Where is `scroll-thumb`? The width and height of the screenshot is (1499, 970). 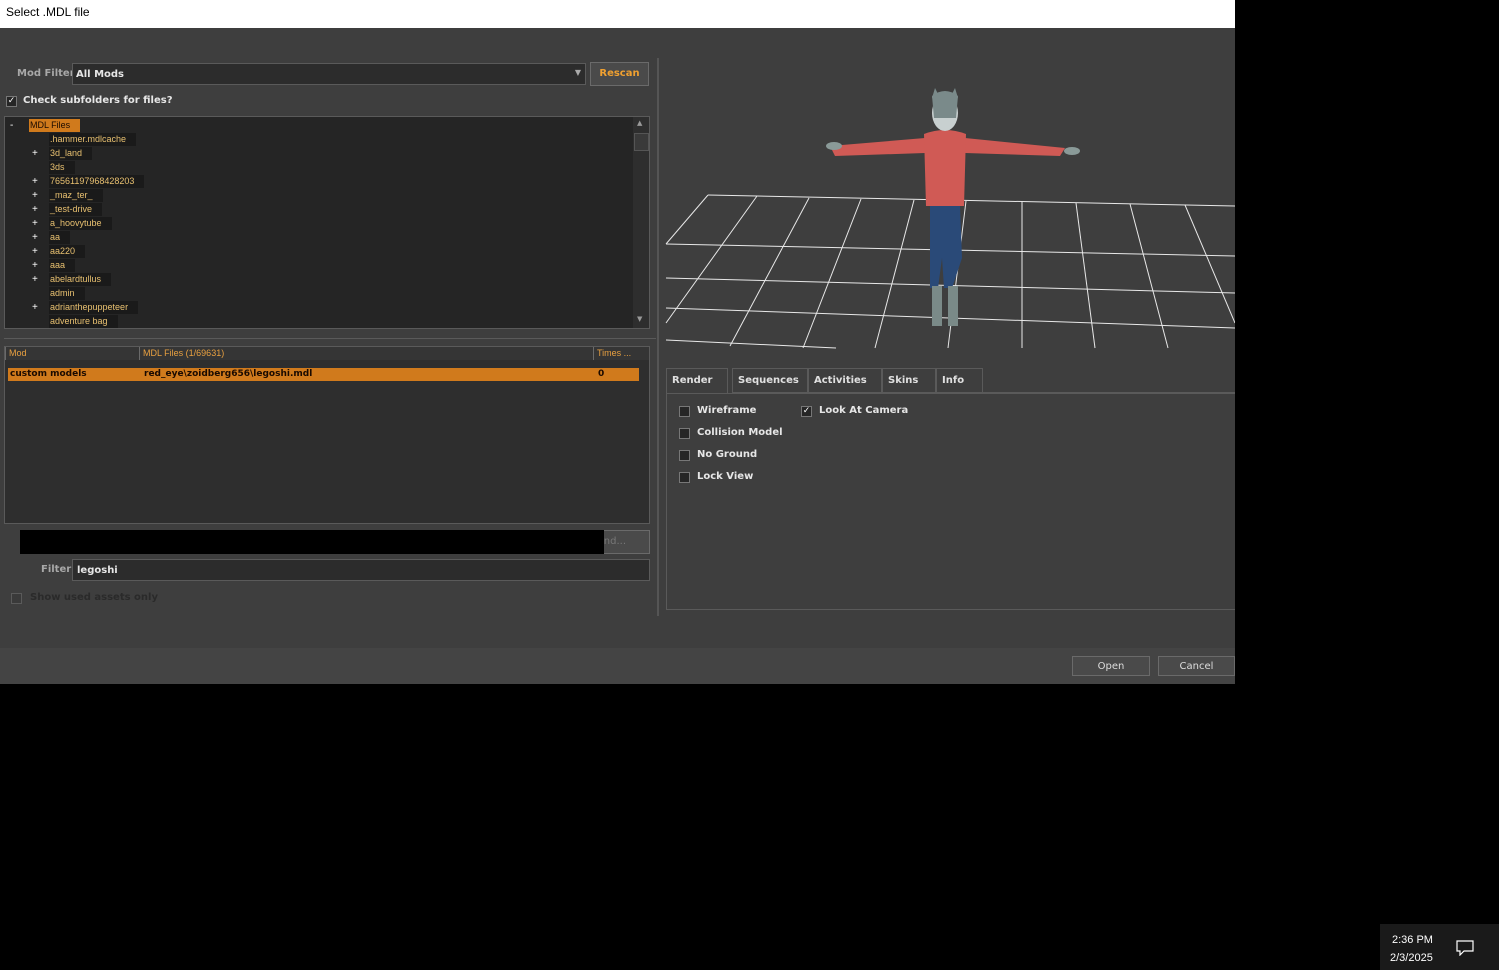 scroll-thumb is located at coordinates (641, 142).